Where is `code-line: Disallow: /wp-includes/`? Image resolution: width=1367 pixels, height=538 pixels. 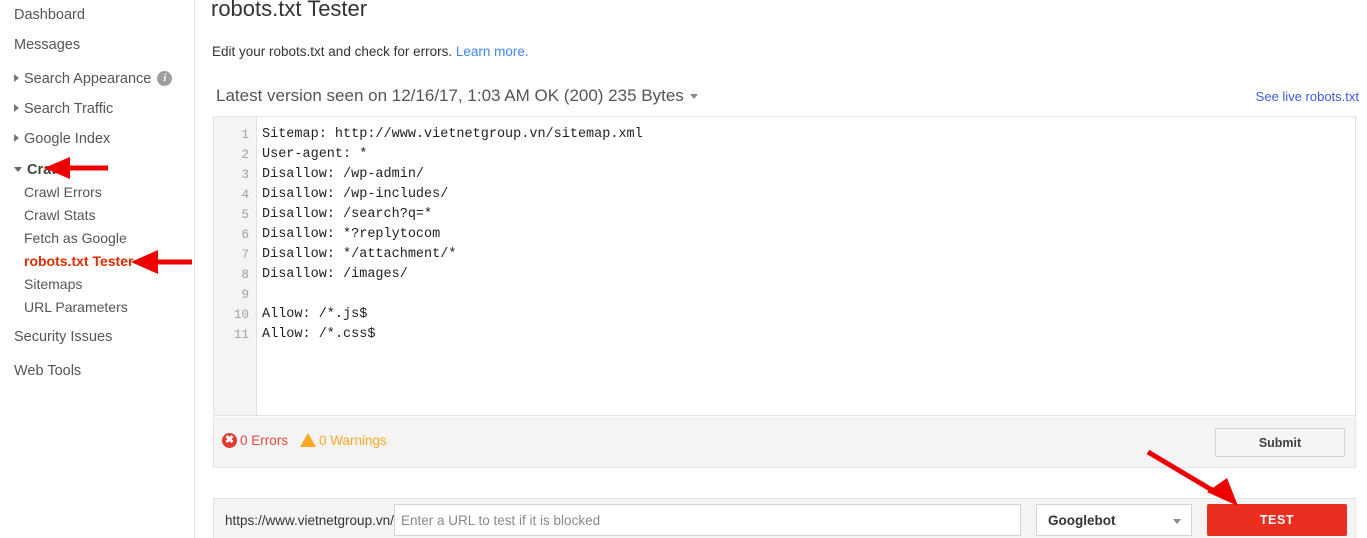
code-line: Disallow: /wp-includes/ is located at coordinates (355, 194).